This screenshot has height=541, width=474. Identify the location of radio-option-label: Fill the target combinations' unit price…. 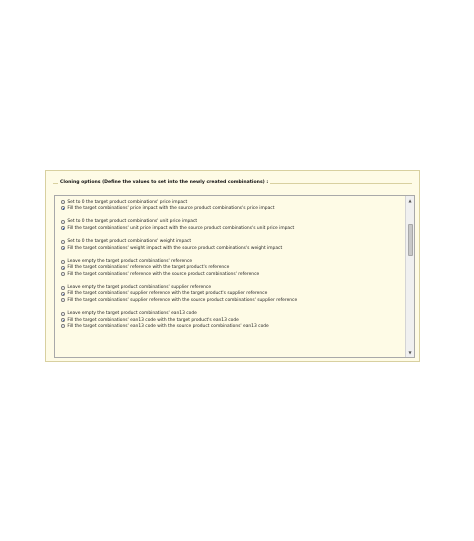
(181, 228).